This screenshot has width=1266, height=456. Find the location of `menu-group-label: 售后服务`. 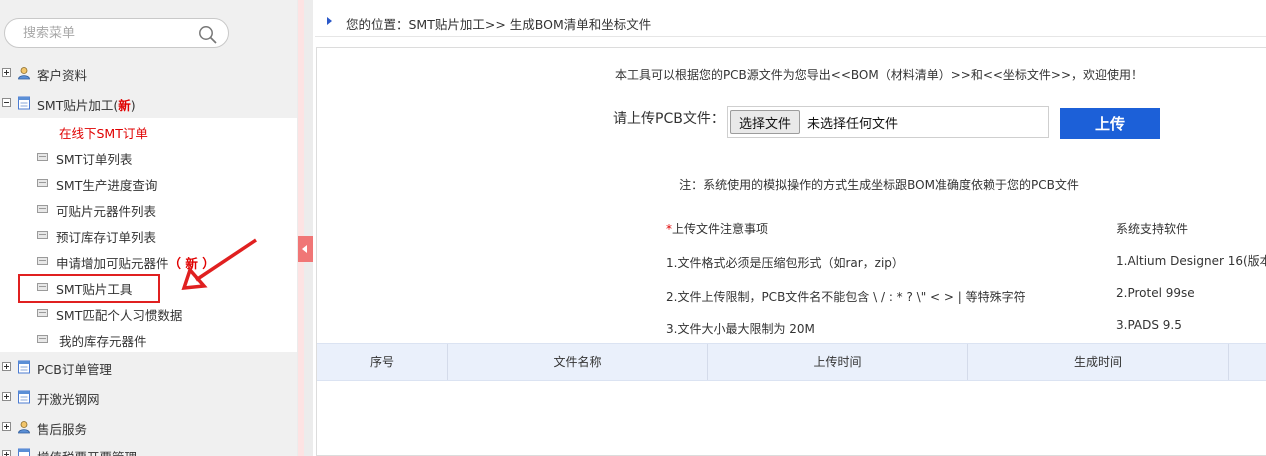

menu-group-label: 售后服务 is located at coordinates (62, 429).